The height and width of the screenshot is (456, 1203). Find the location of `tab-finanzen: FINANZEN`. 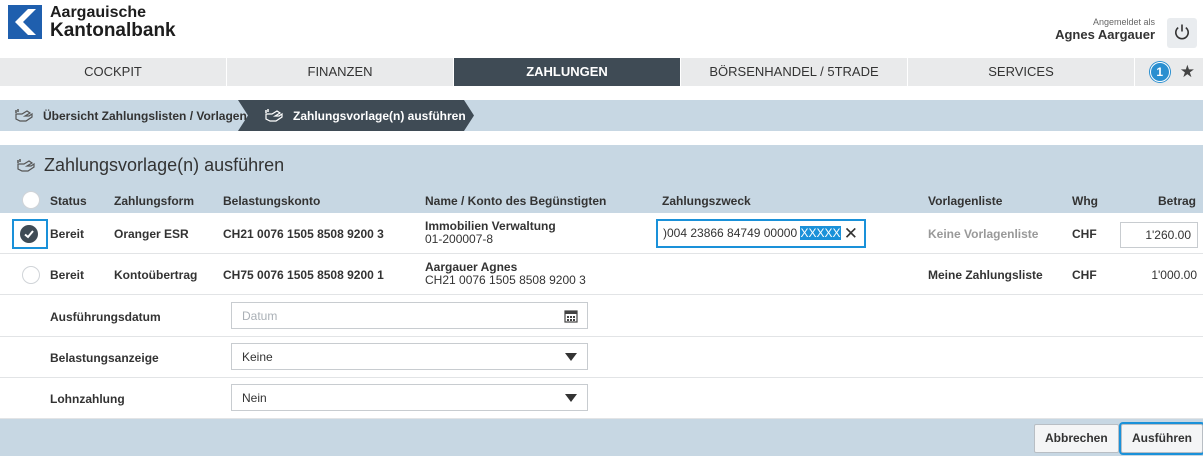

tab-finanzen: FINANZEN is located at coordinates (340, 72).